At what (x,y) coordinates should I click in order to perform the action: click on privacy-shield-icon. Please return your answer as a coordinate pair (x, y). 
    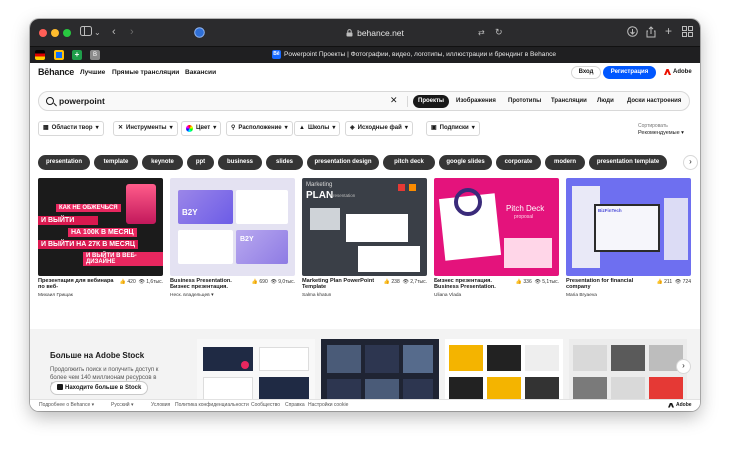
    Looking at the image, I should click on (199, 34).